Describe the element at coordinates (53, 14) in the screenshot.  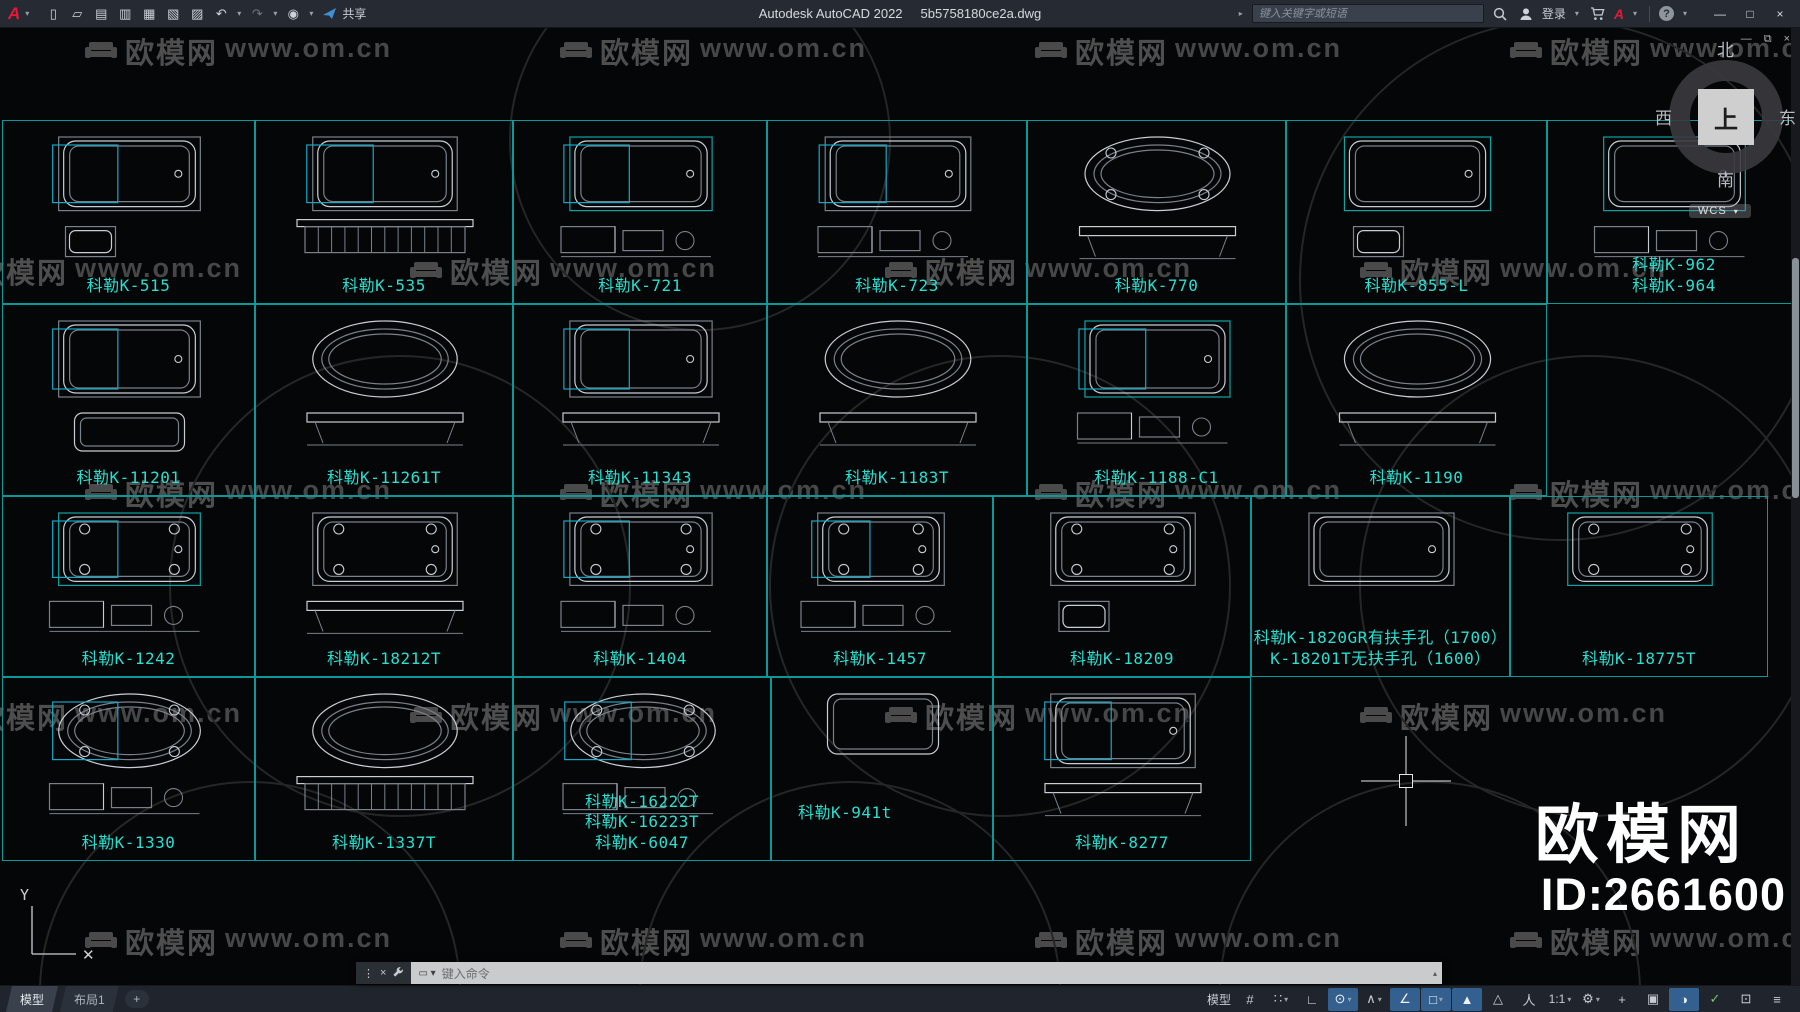
I see `new-file-button: ▯` at that location.